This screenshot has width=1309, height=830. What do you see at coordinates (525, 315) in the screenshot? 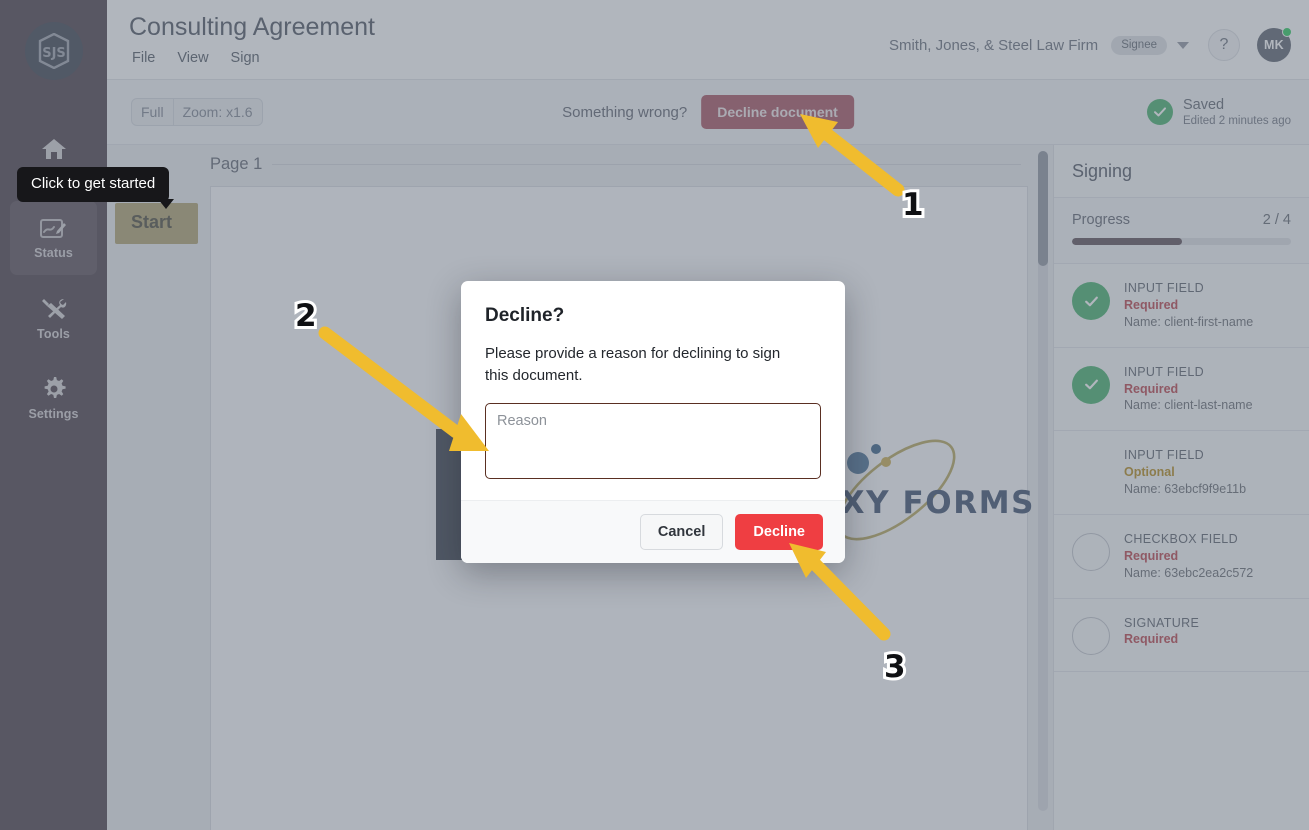
I see `decline-dialog-title: Decline?` at bounding box center [525, 315].